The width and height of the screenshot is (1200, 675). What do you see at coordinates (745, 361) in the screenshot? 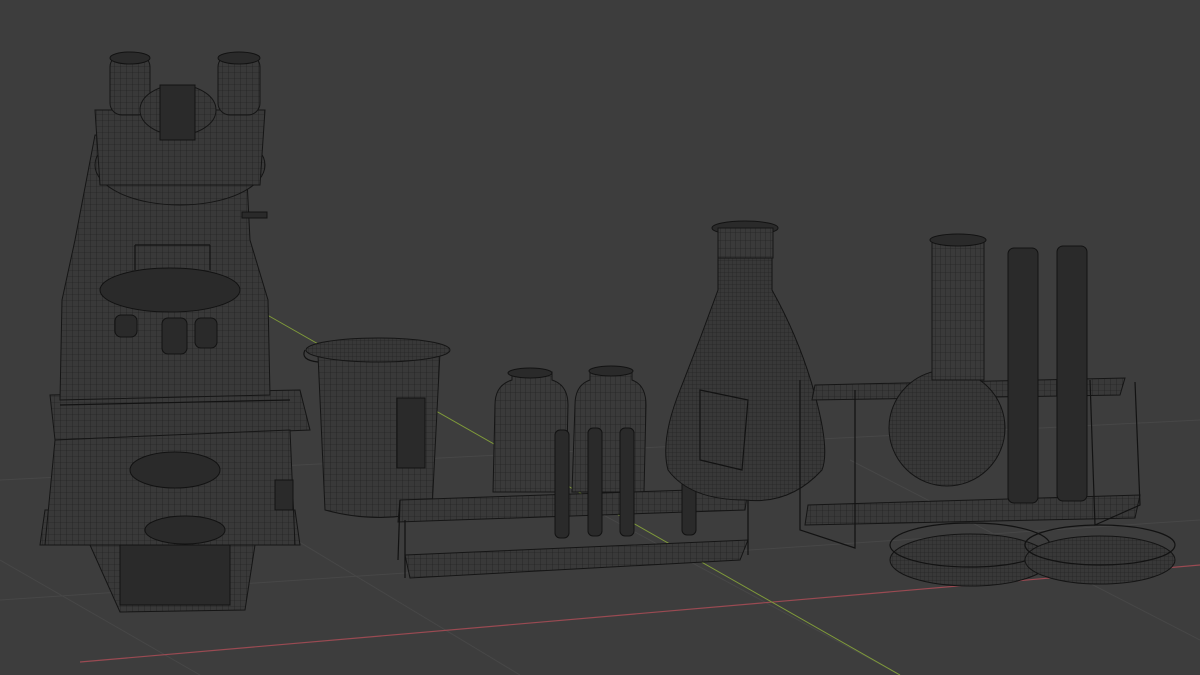
I see `erlenmeyer-flask` at bounding box center [745, 361].